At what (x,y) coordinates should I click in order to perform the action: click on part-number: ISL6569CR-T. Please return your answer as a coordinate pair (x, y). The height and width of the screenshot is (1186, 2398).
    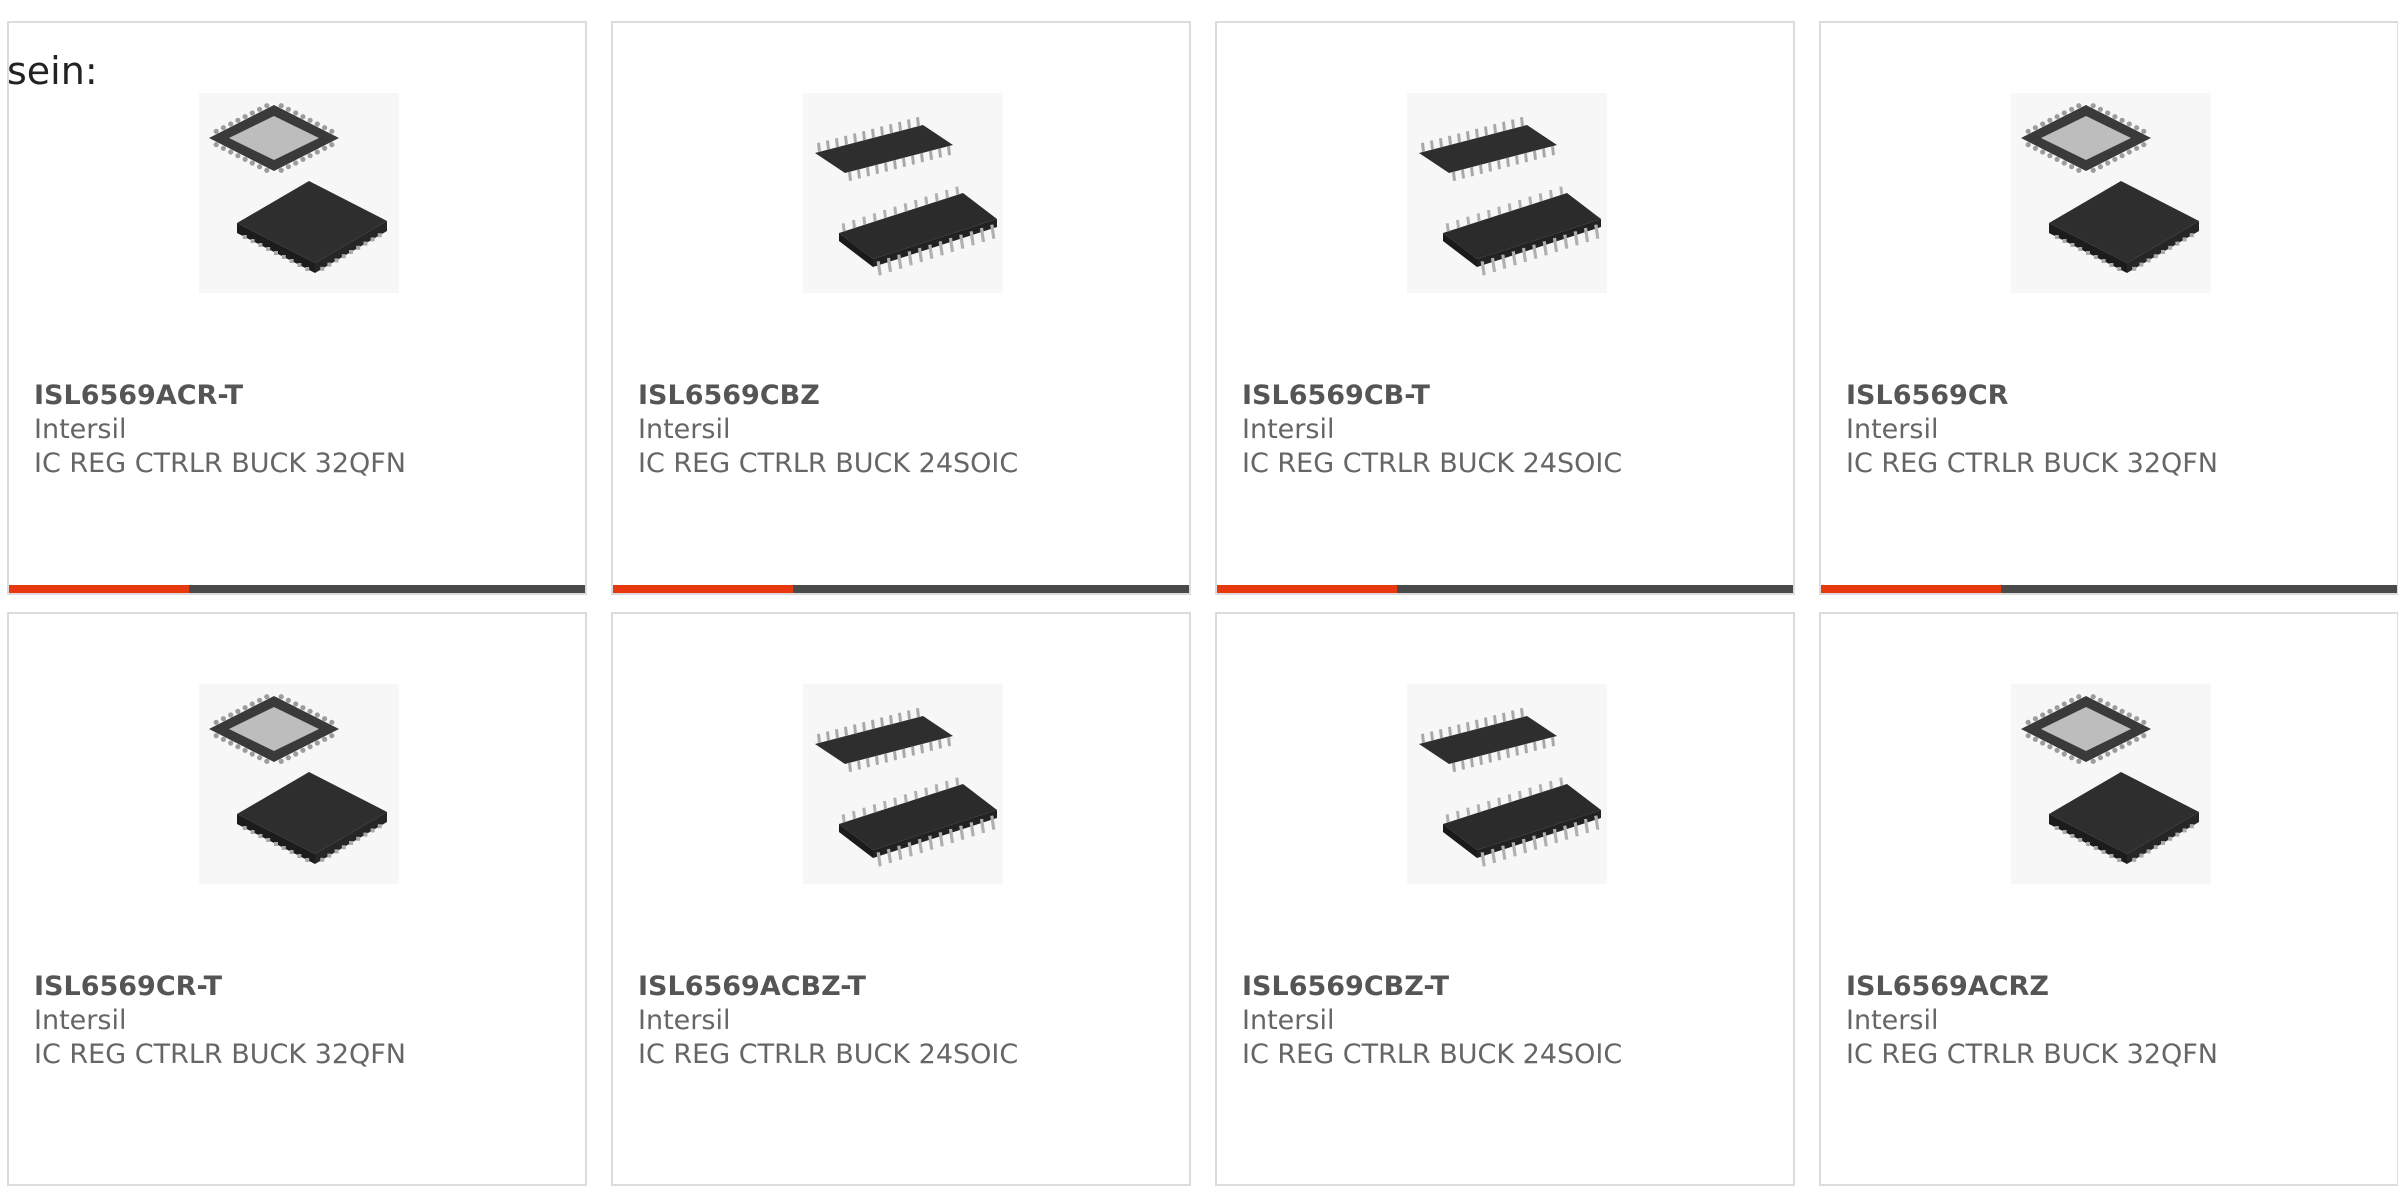
    Looking at the image, I should click on (220, 987).